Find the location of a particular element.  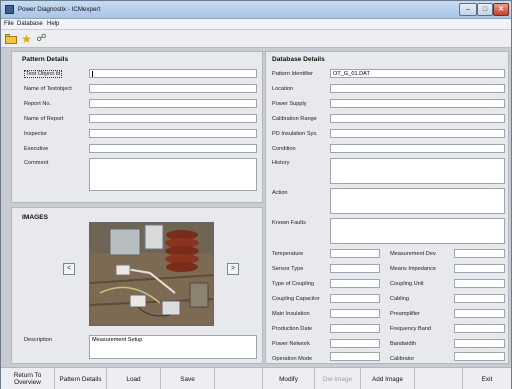

toolbar: ★ ☍ is located at coordinates (256, 39).